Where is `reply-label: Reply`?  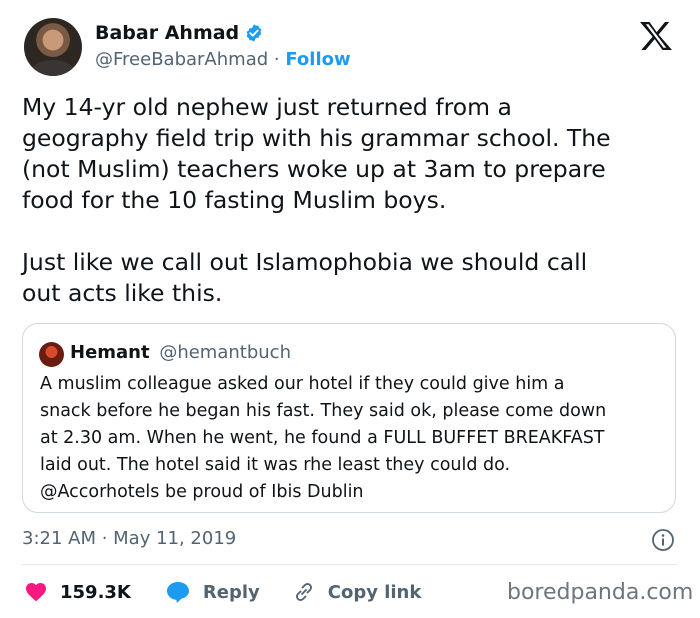 reply-label: Reply is located at coordinates (231, 592).